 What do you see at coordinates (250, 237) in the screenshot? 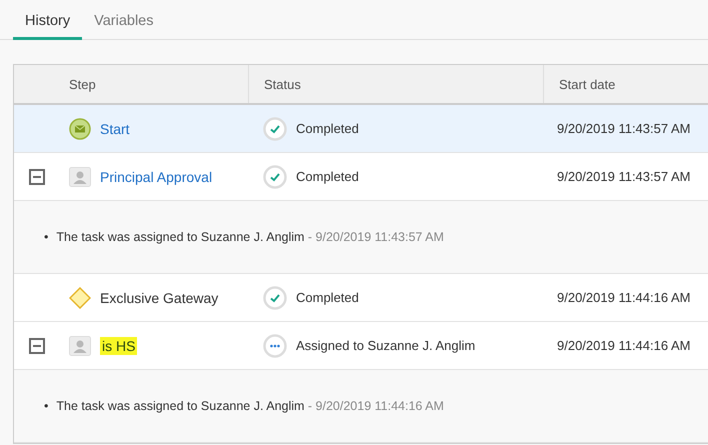
I see `log-entry: The task was assigned to Suzanne J. Anglim - 9/20/2019 11:43:57 AM` at bounding box center [250, 237].